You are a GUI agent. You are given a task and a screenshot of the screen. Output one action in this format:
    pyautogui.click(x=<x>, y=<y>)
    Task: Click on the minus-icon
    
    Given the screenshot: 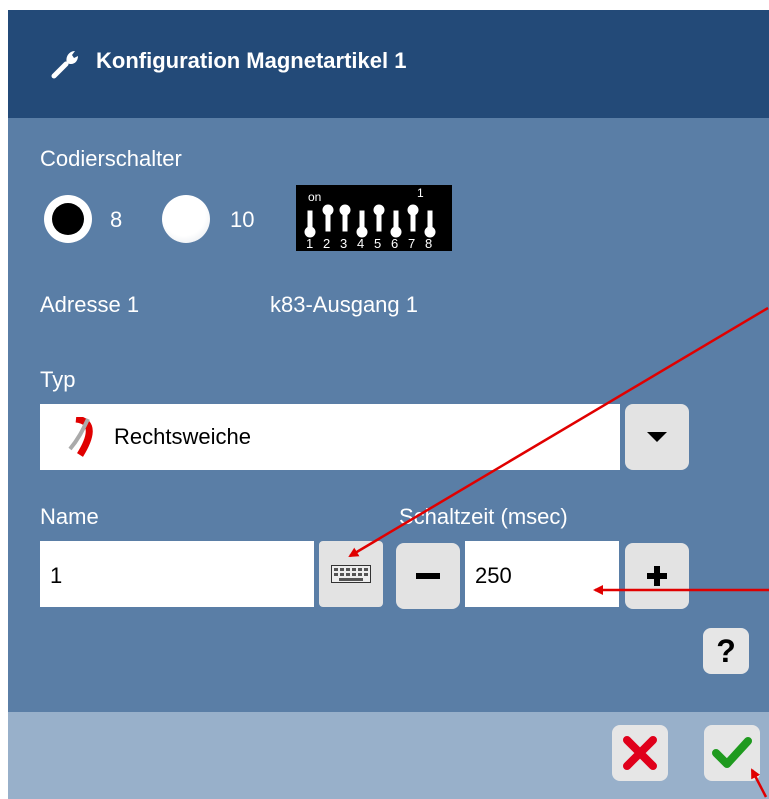 What is the action you would take?
    pyautogui.click(x=428, y=576)
    